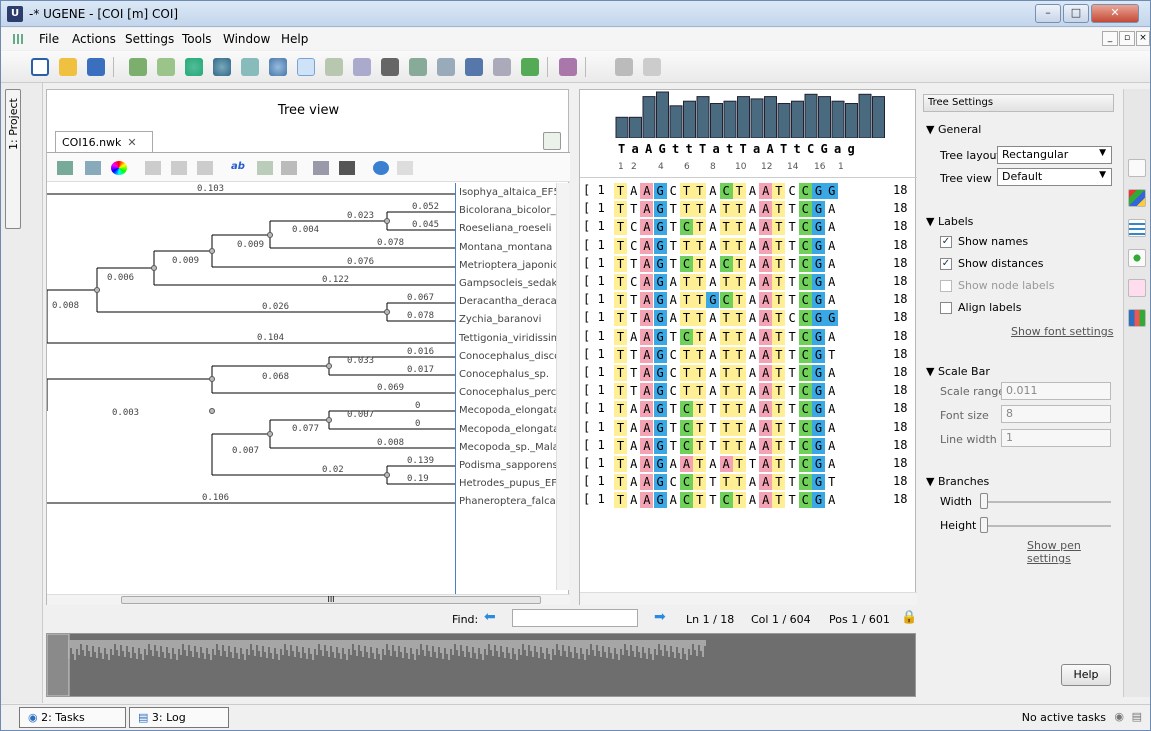  What do you see at coordinates (1119, 716) in the screenshot?
I see `notification-icon: ◉` at bounding box center [1119, 716].